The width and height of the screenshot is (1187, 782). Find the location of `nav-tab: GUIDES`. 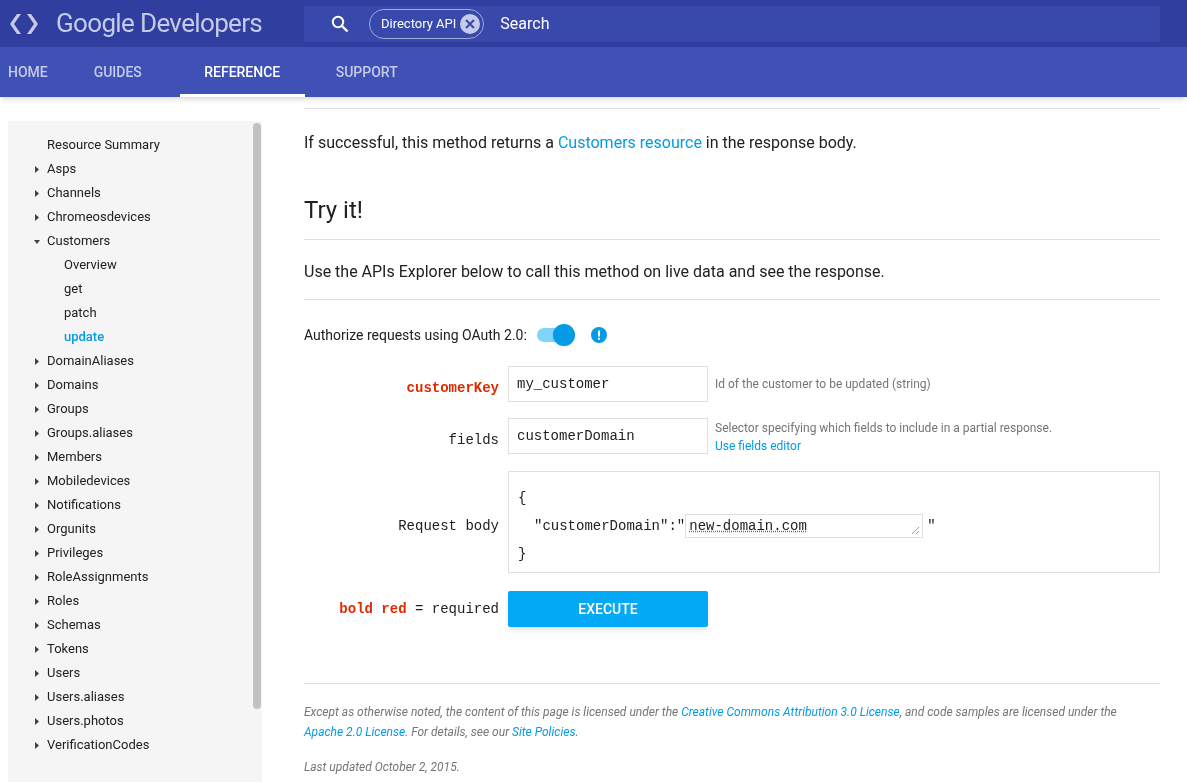

nav-tab: GUIDES is located at coordinates (117, 72).